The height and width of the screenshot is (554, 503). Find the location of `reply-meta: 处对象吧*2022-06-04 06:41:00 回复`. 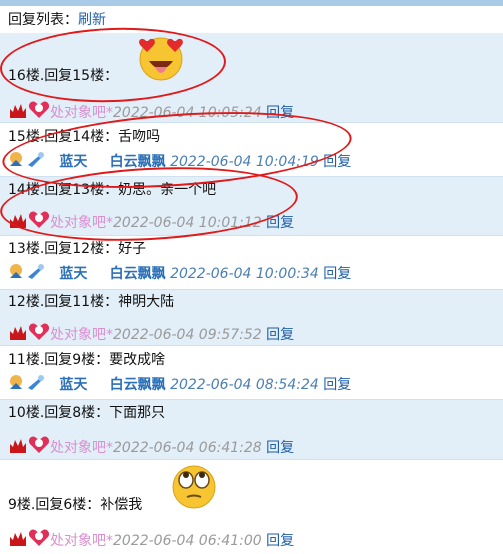

reply-meta: 处对象吧*2022-06-04 06:41:00 回复 is located at coordinates (151, 538).